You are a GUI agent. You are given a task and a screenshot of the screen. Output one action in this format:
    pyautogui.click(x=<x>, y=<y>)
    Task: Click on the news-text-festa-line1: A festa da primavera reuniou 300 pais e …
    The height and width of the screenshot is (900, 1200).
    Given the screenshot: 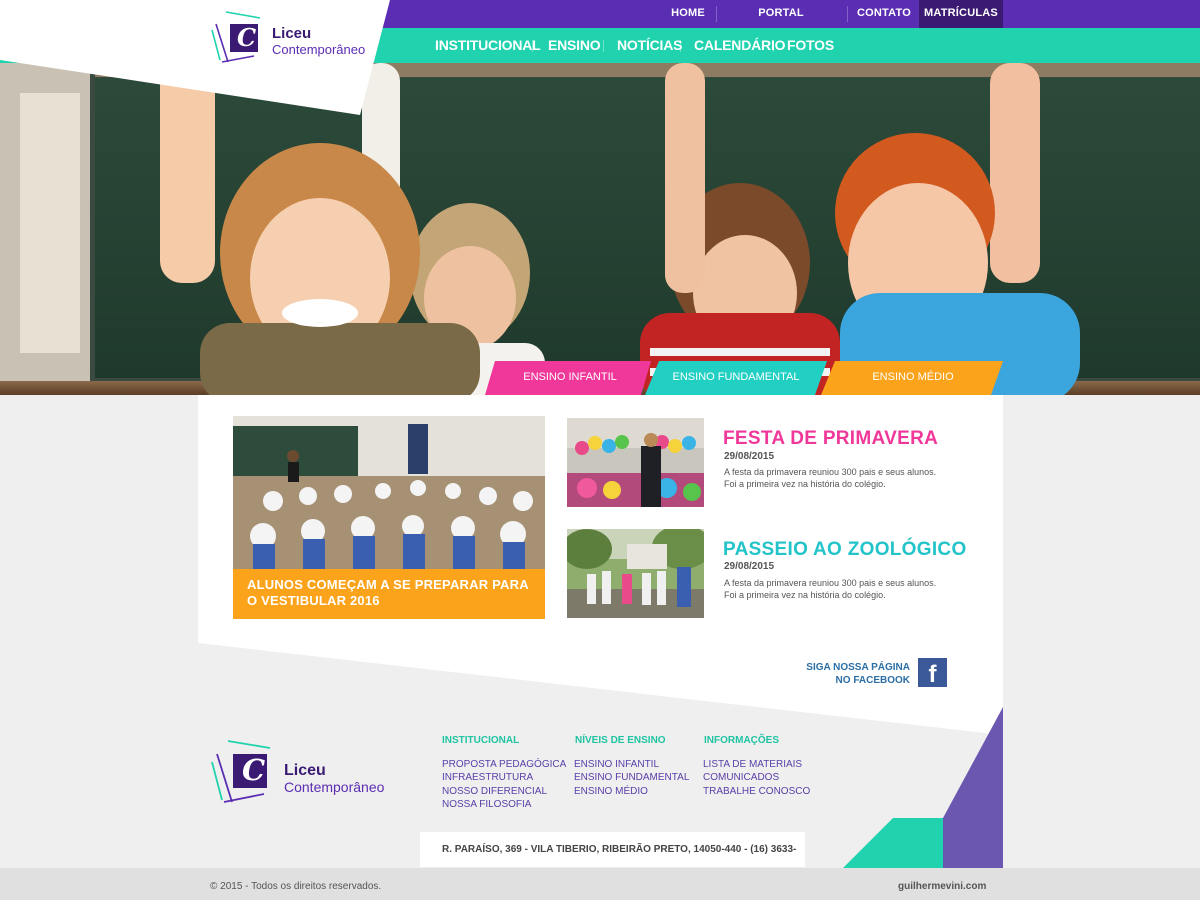 What is the action you would take?
    pyautogui.click(x=830, y=472)
    